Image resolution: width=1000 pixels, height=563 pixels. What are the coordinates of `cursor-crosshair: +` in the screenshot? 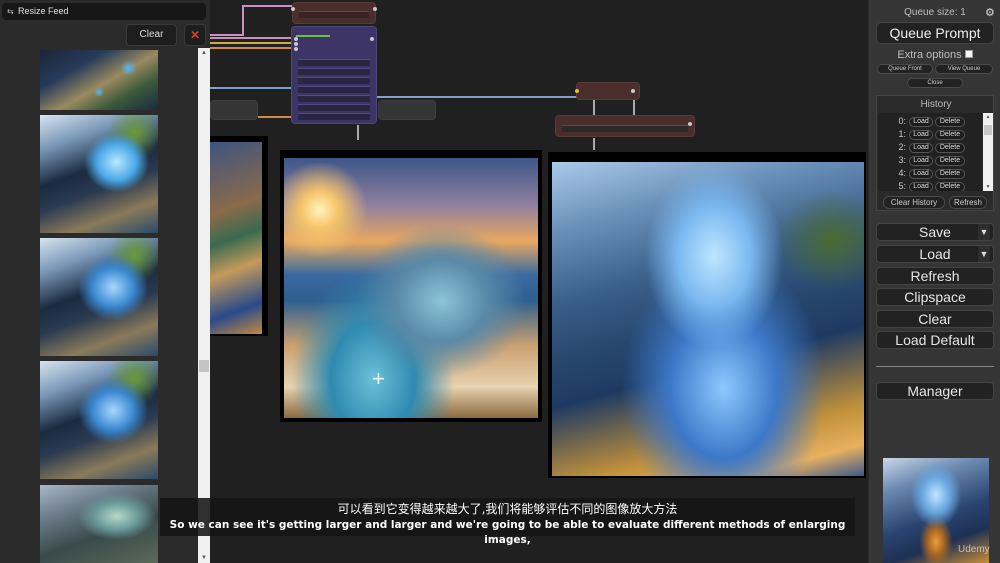 It's located at (378, 378).